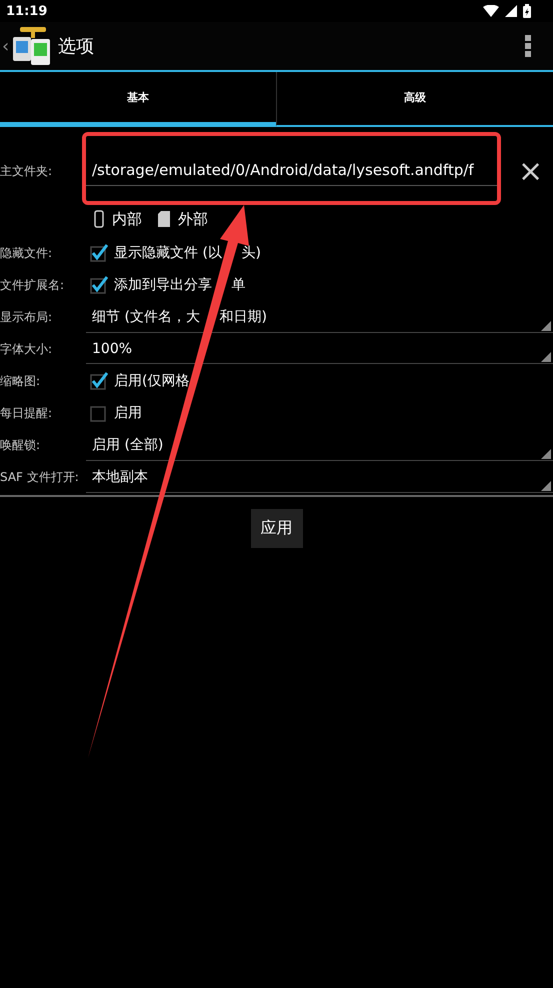 This screenshot has height=988, width=553. I want to click on clear-button: ×, so click(531, 171).